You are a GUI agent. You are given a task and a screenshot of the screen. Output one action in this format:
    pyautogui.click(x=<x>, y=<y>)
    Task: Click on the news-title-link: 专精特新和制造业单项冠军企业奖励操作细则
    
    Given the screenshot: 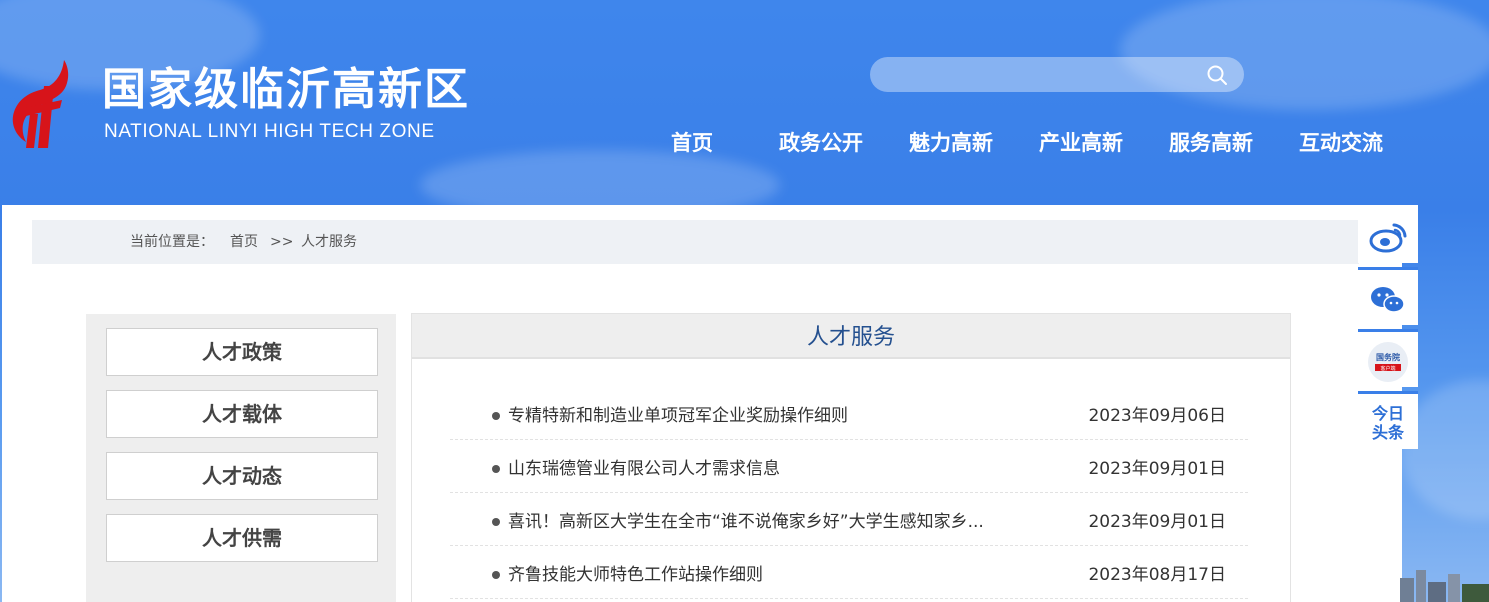 What is the action you would take?
    pyautogui.click(x=678, y=416)
    